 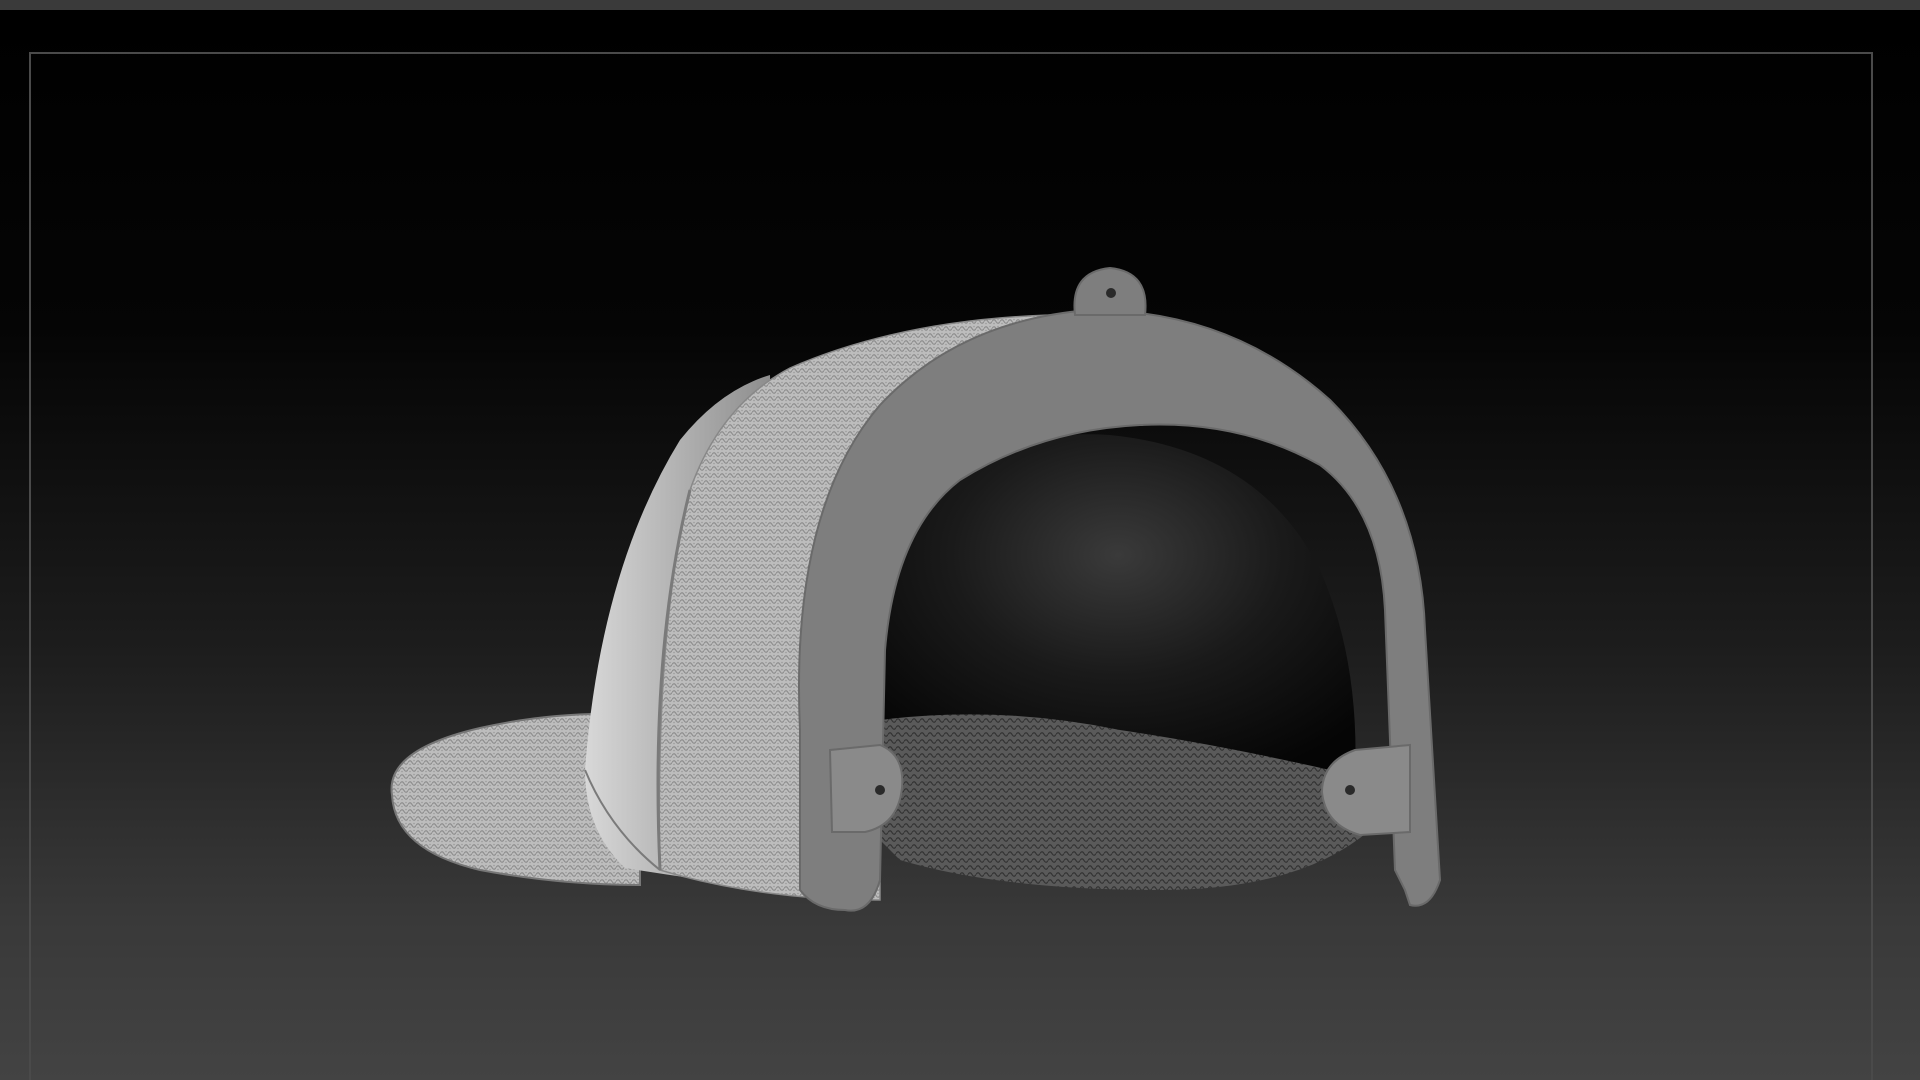 I want to click on cap-top-tab, so click(x=1110, y=291).